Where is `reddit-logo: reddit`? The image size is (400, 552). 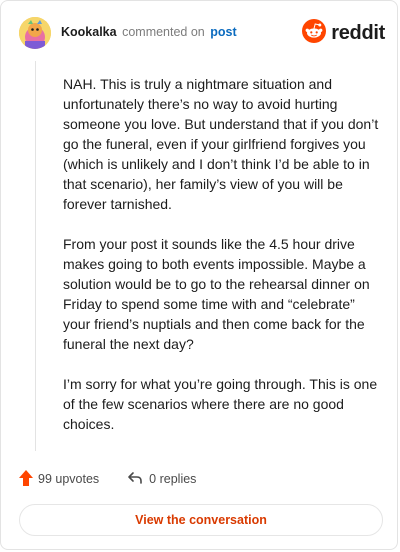 reddit-logo: reddit is located at coordinates (343, 33).